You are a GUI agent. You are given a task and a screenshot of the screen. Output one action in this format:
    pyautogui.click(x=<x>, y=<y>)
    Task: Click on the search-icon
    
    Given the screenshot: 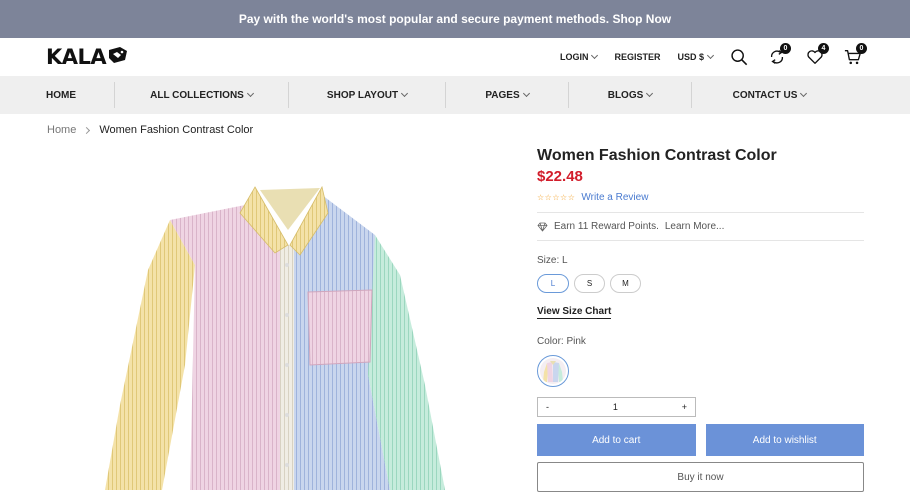 What is the action you would take?
    pyautogui.click(x=739, y=57)
    